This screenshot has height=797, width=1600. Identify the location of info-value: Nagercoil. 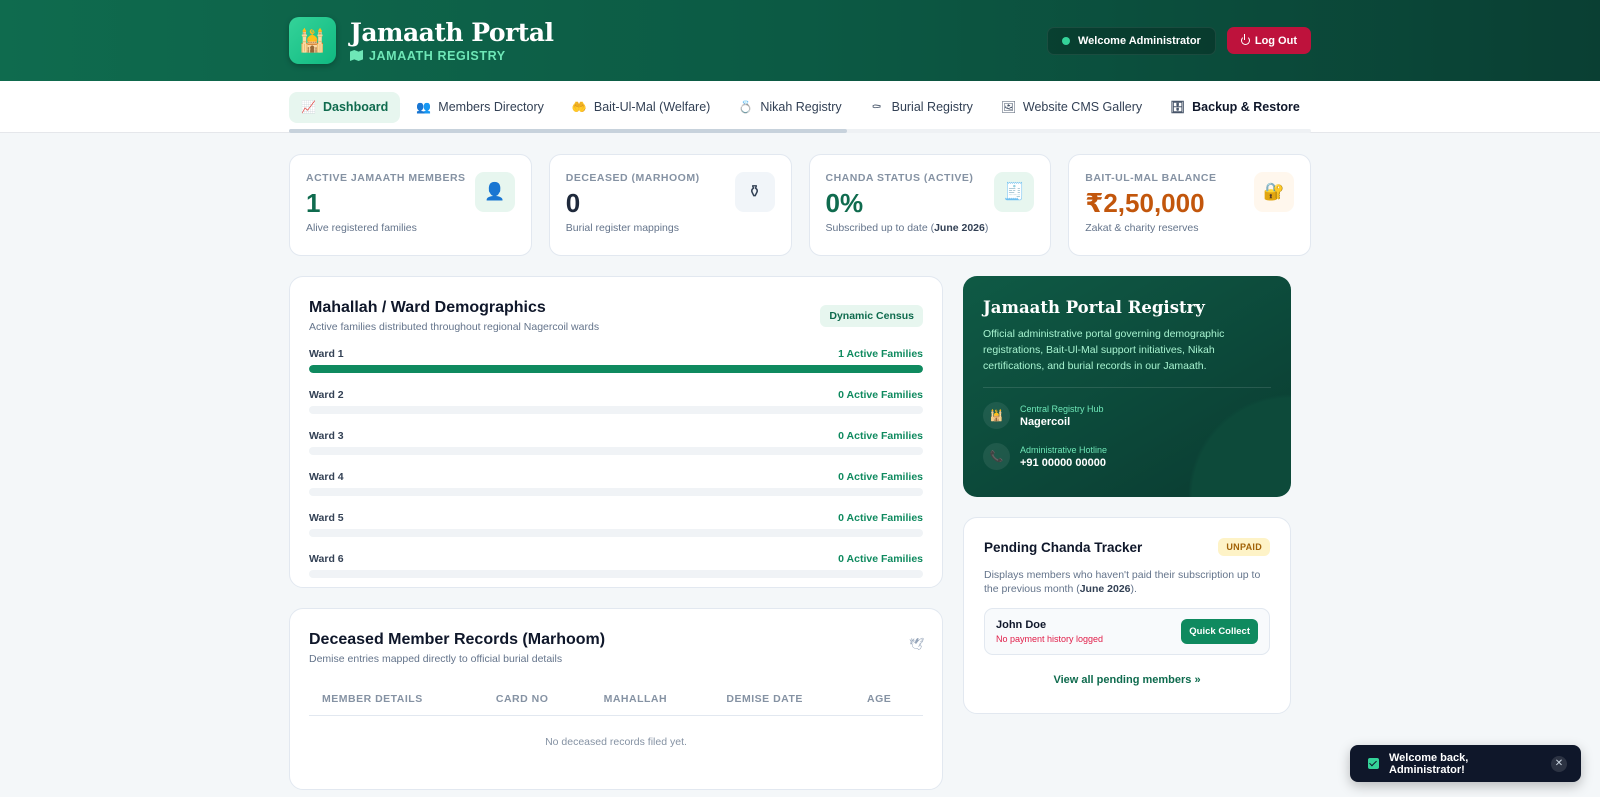
(1045, 421).